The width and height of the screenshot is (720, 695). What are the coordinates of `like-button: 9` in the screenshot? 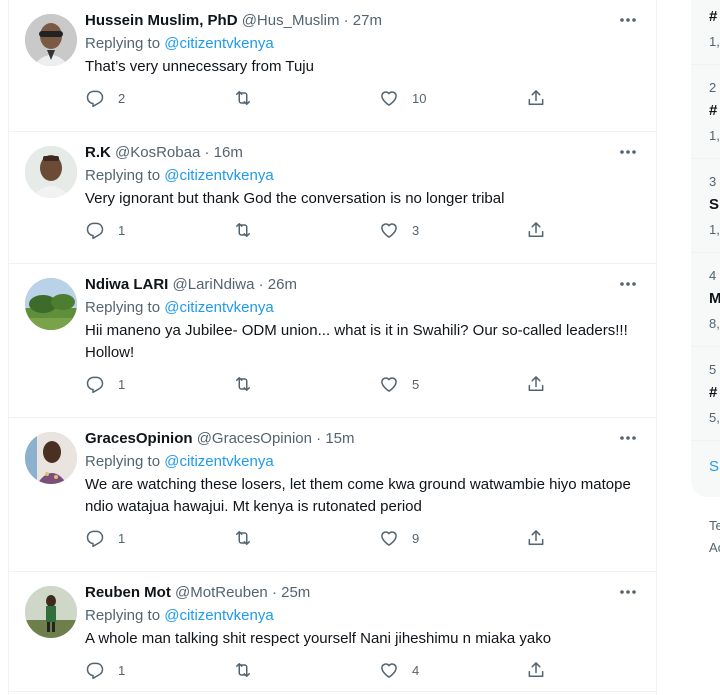 It's located at (399, 538).